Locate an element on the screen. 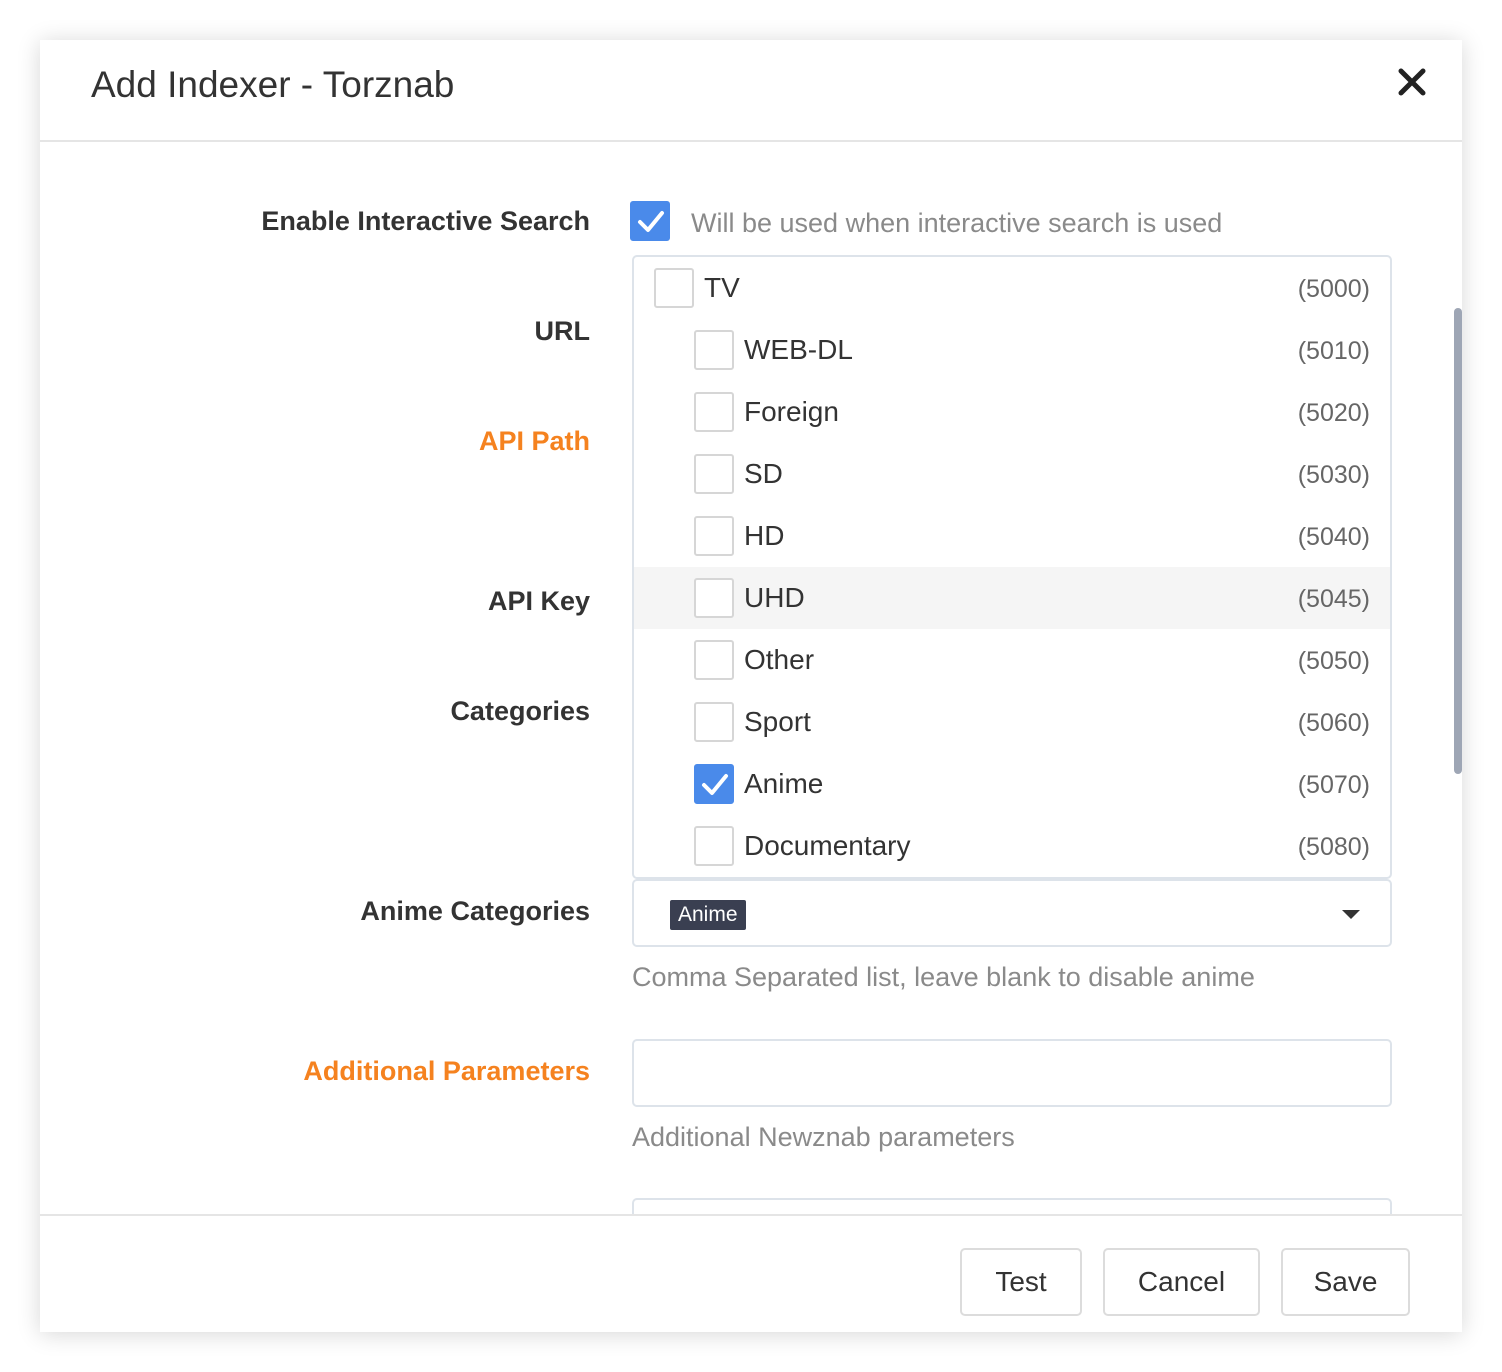 The image size is (1502, 1372). category-name: HD is located at coordinates (764, 535).